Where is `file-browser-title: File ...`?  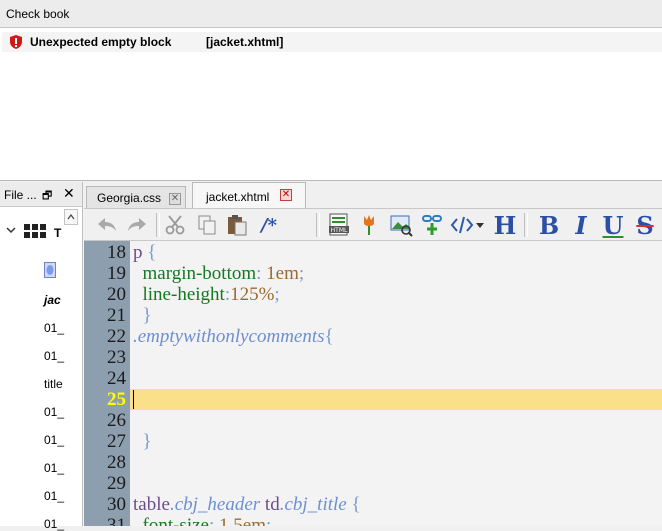 file-browser-title: File ... is located at coordinates (20, 195).